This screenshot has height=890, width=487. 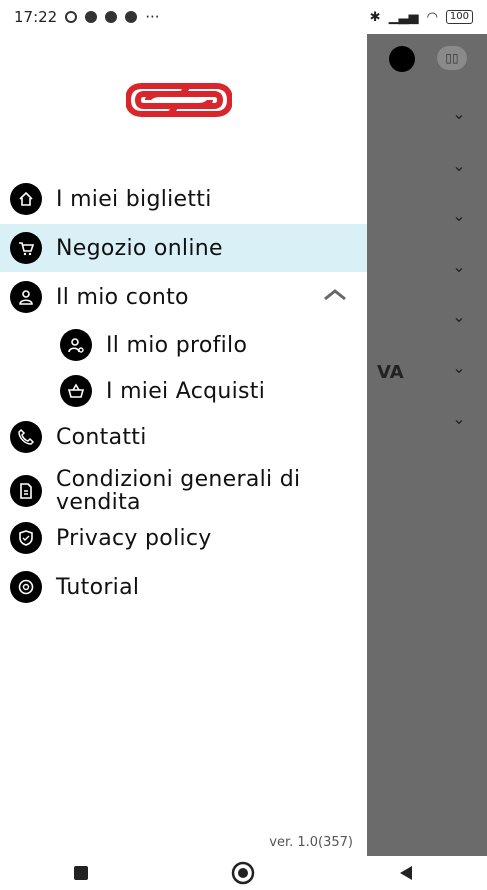 What do you see at coordinates (76, 345) in the screenshot?
I see `user-settings-icon` at bounding box center [76, 345].